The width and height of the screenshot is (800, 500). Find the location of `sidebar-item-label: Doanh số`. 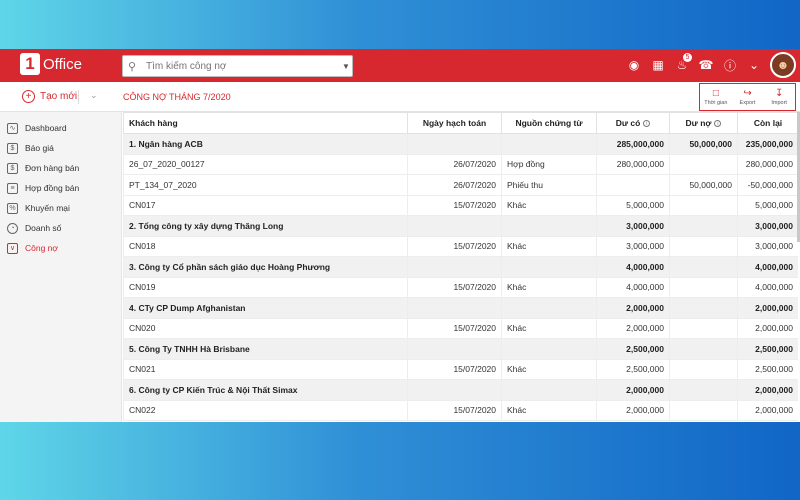

sidebar-item-label: Doanh số is located at coordinates (43, 228).